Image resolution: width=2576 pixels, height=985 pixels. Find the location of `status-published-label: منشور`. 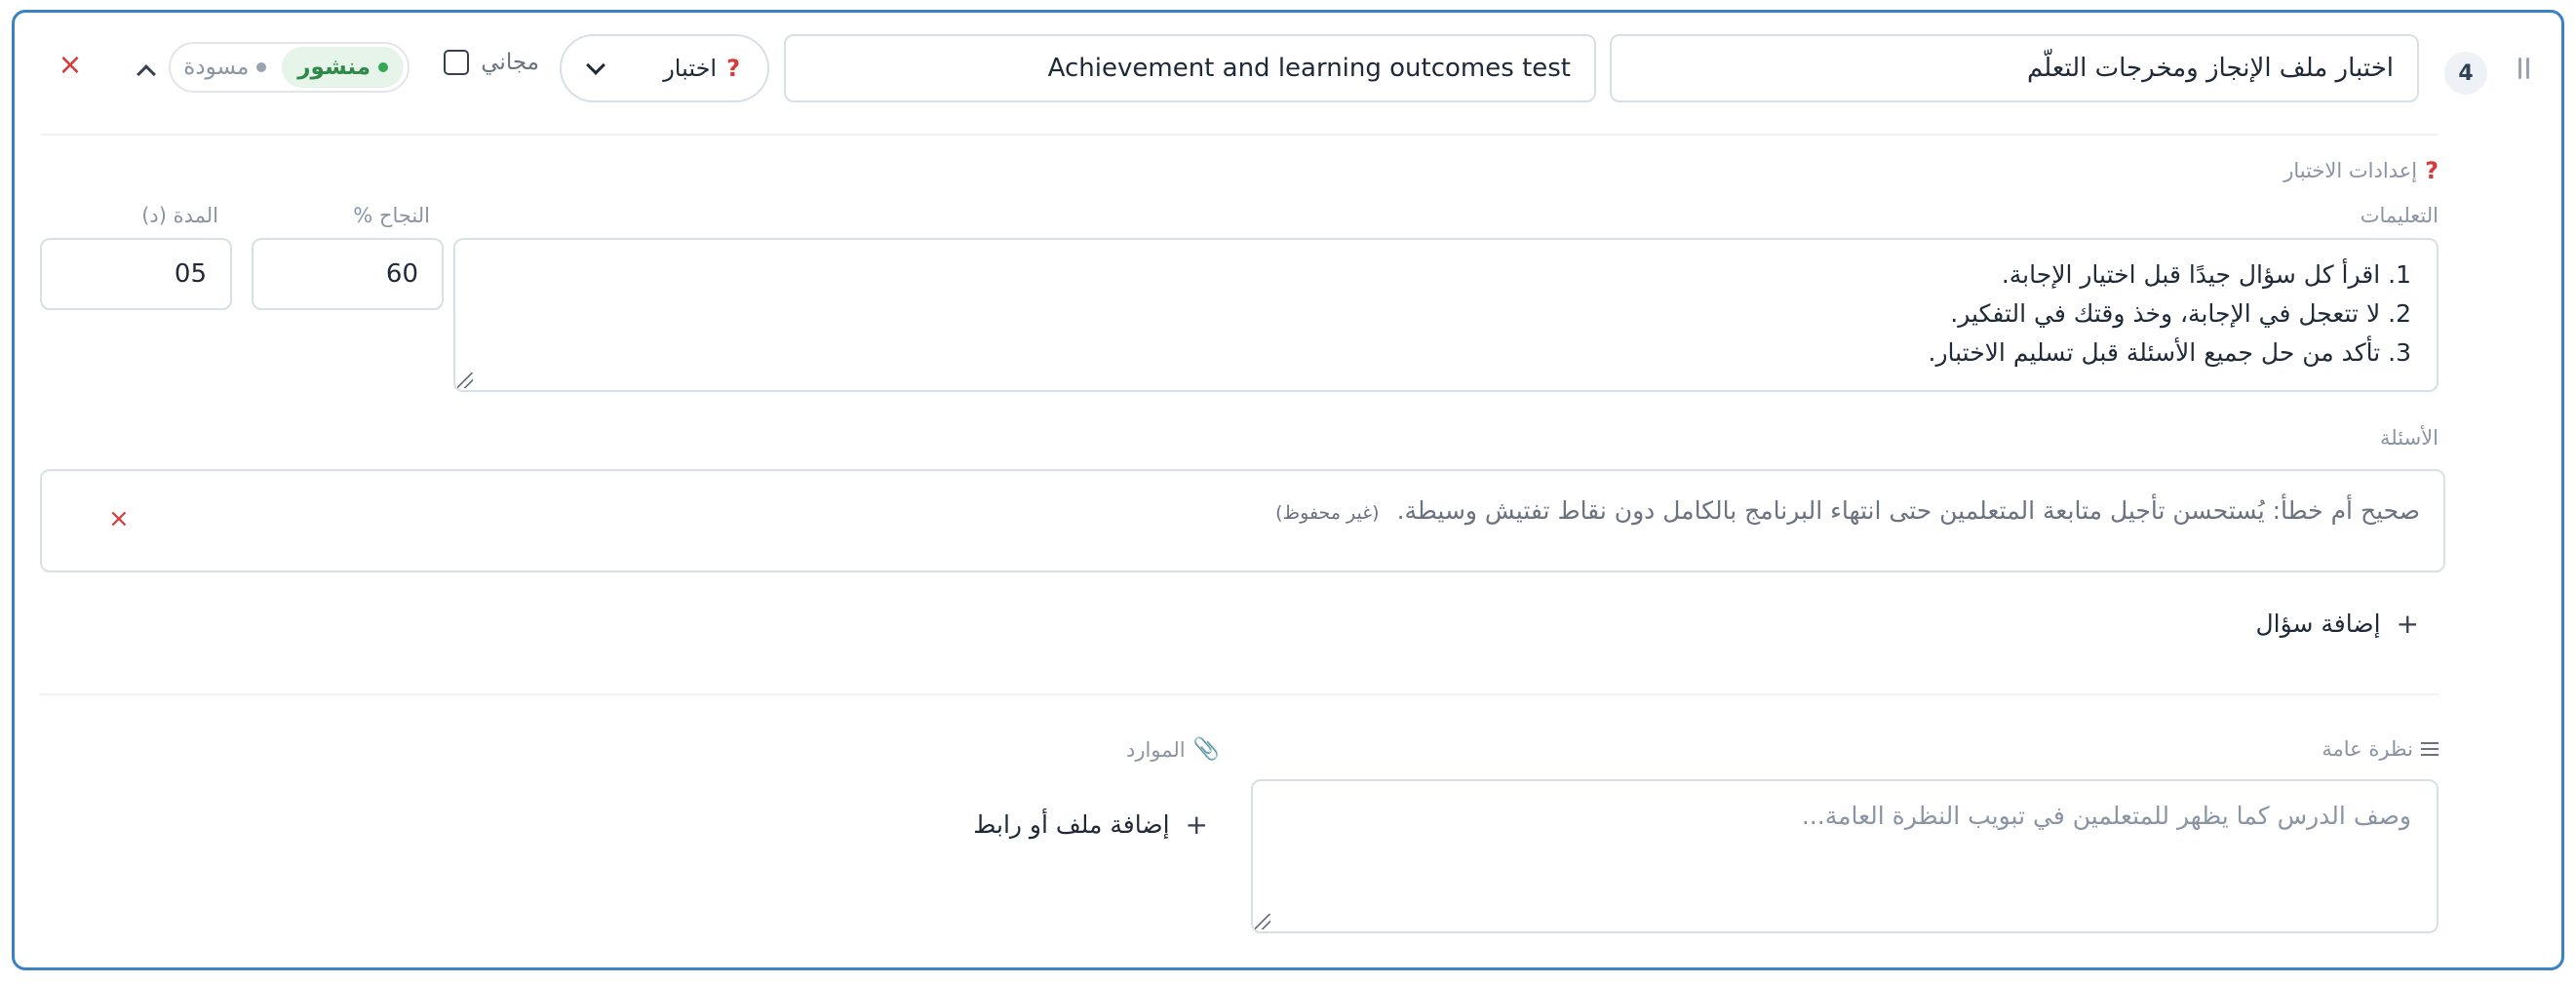

status-published-label: منشور is located at coordinates (334, 67).